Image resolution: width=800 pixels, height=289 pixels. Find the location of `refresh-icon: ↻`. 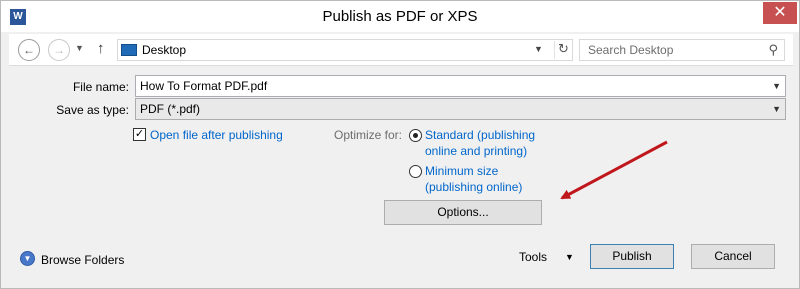

refresh-icon: ↻ is located at coordinates (563, 50).